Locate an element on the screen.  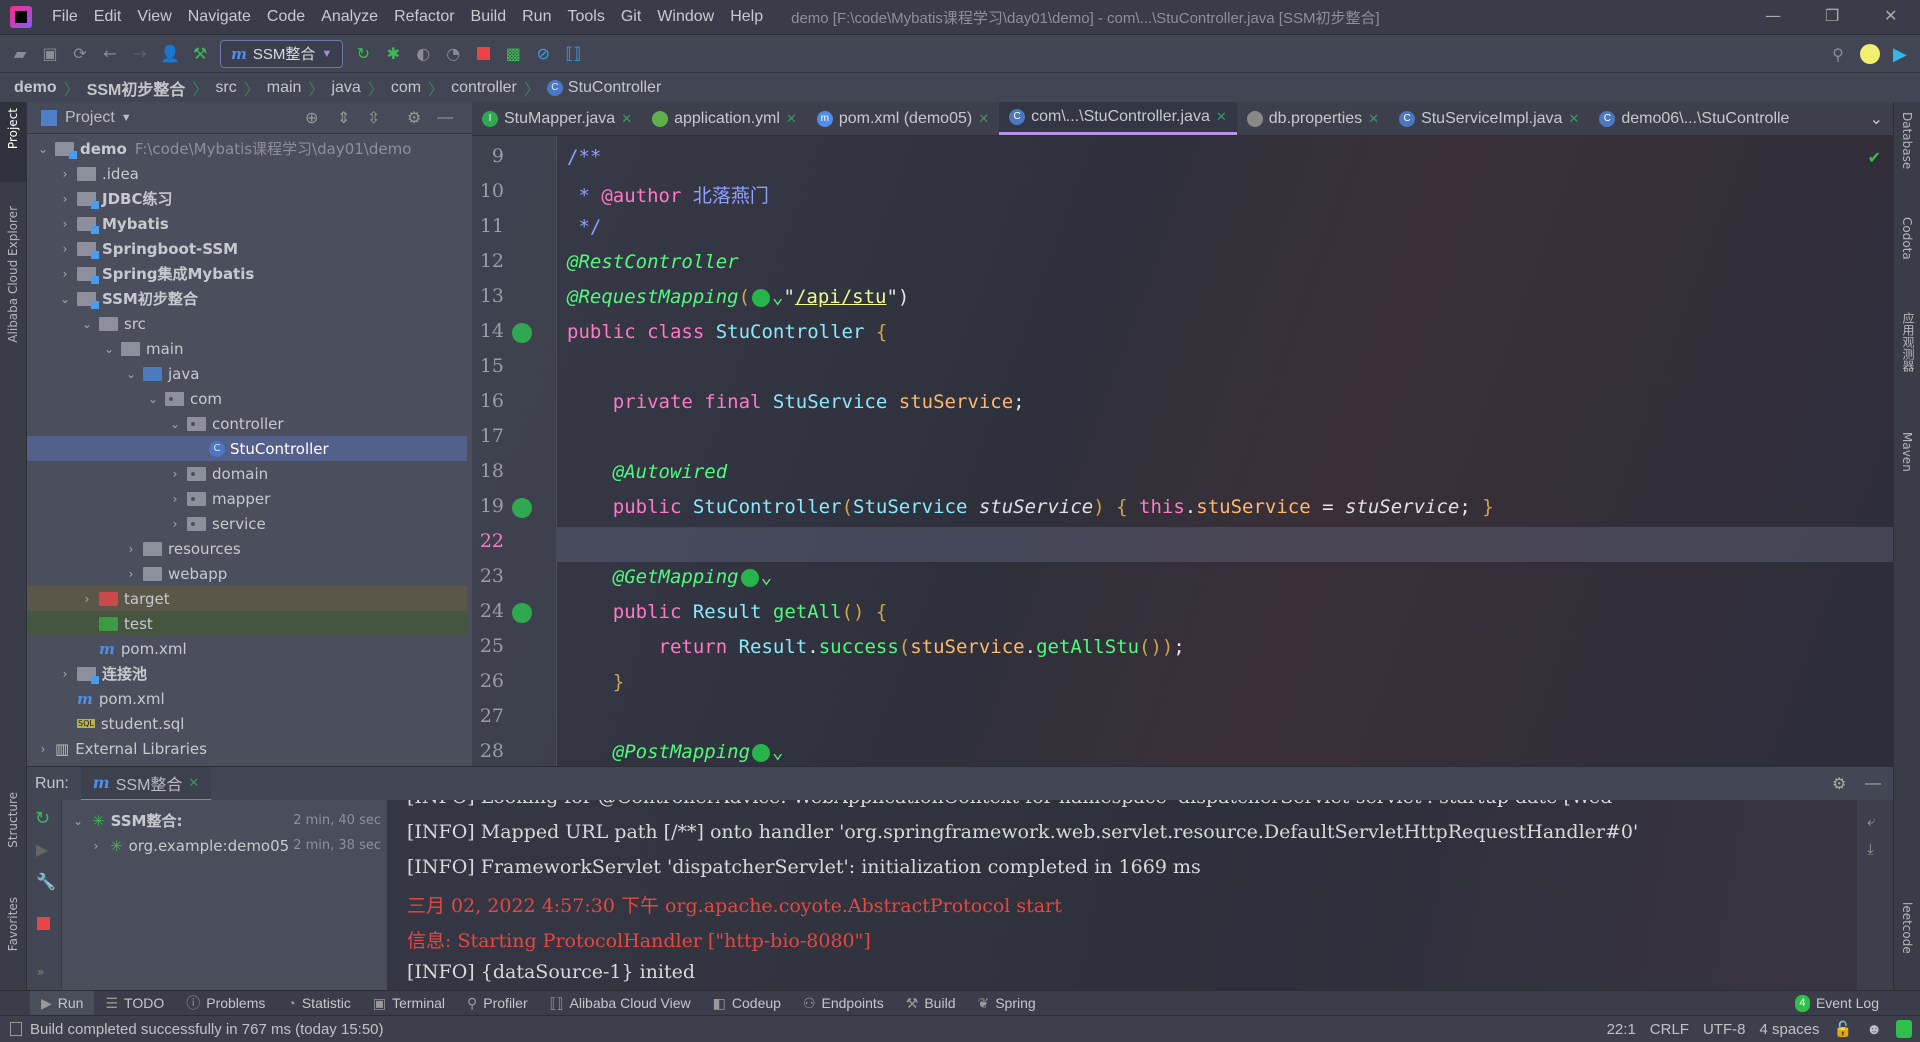
cloud-icon: ⟦⟧ is located at coordinates (573, 54).